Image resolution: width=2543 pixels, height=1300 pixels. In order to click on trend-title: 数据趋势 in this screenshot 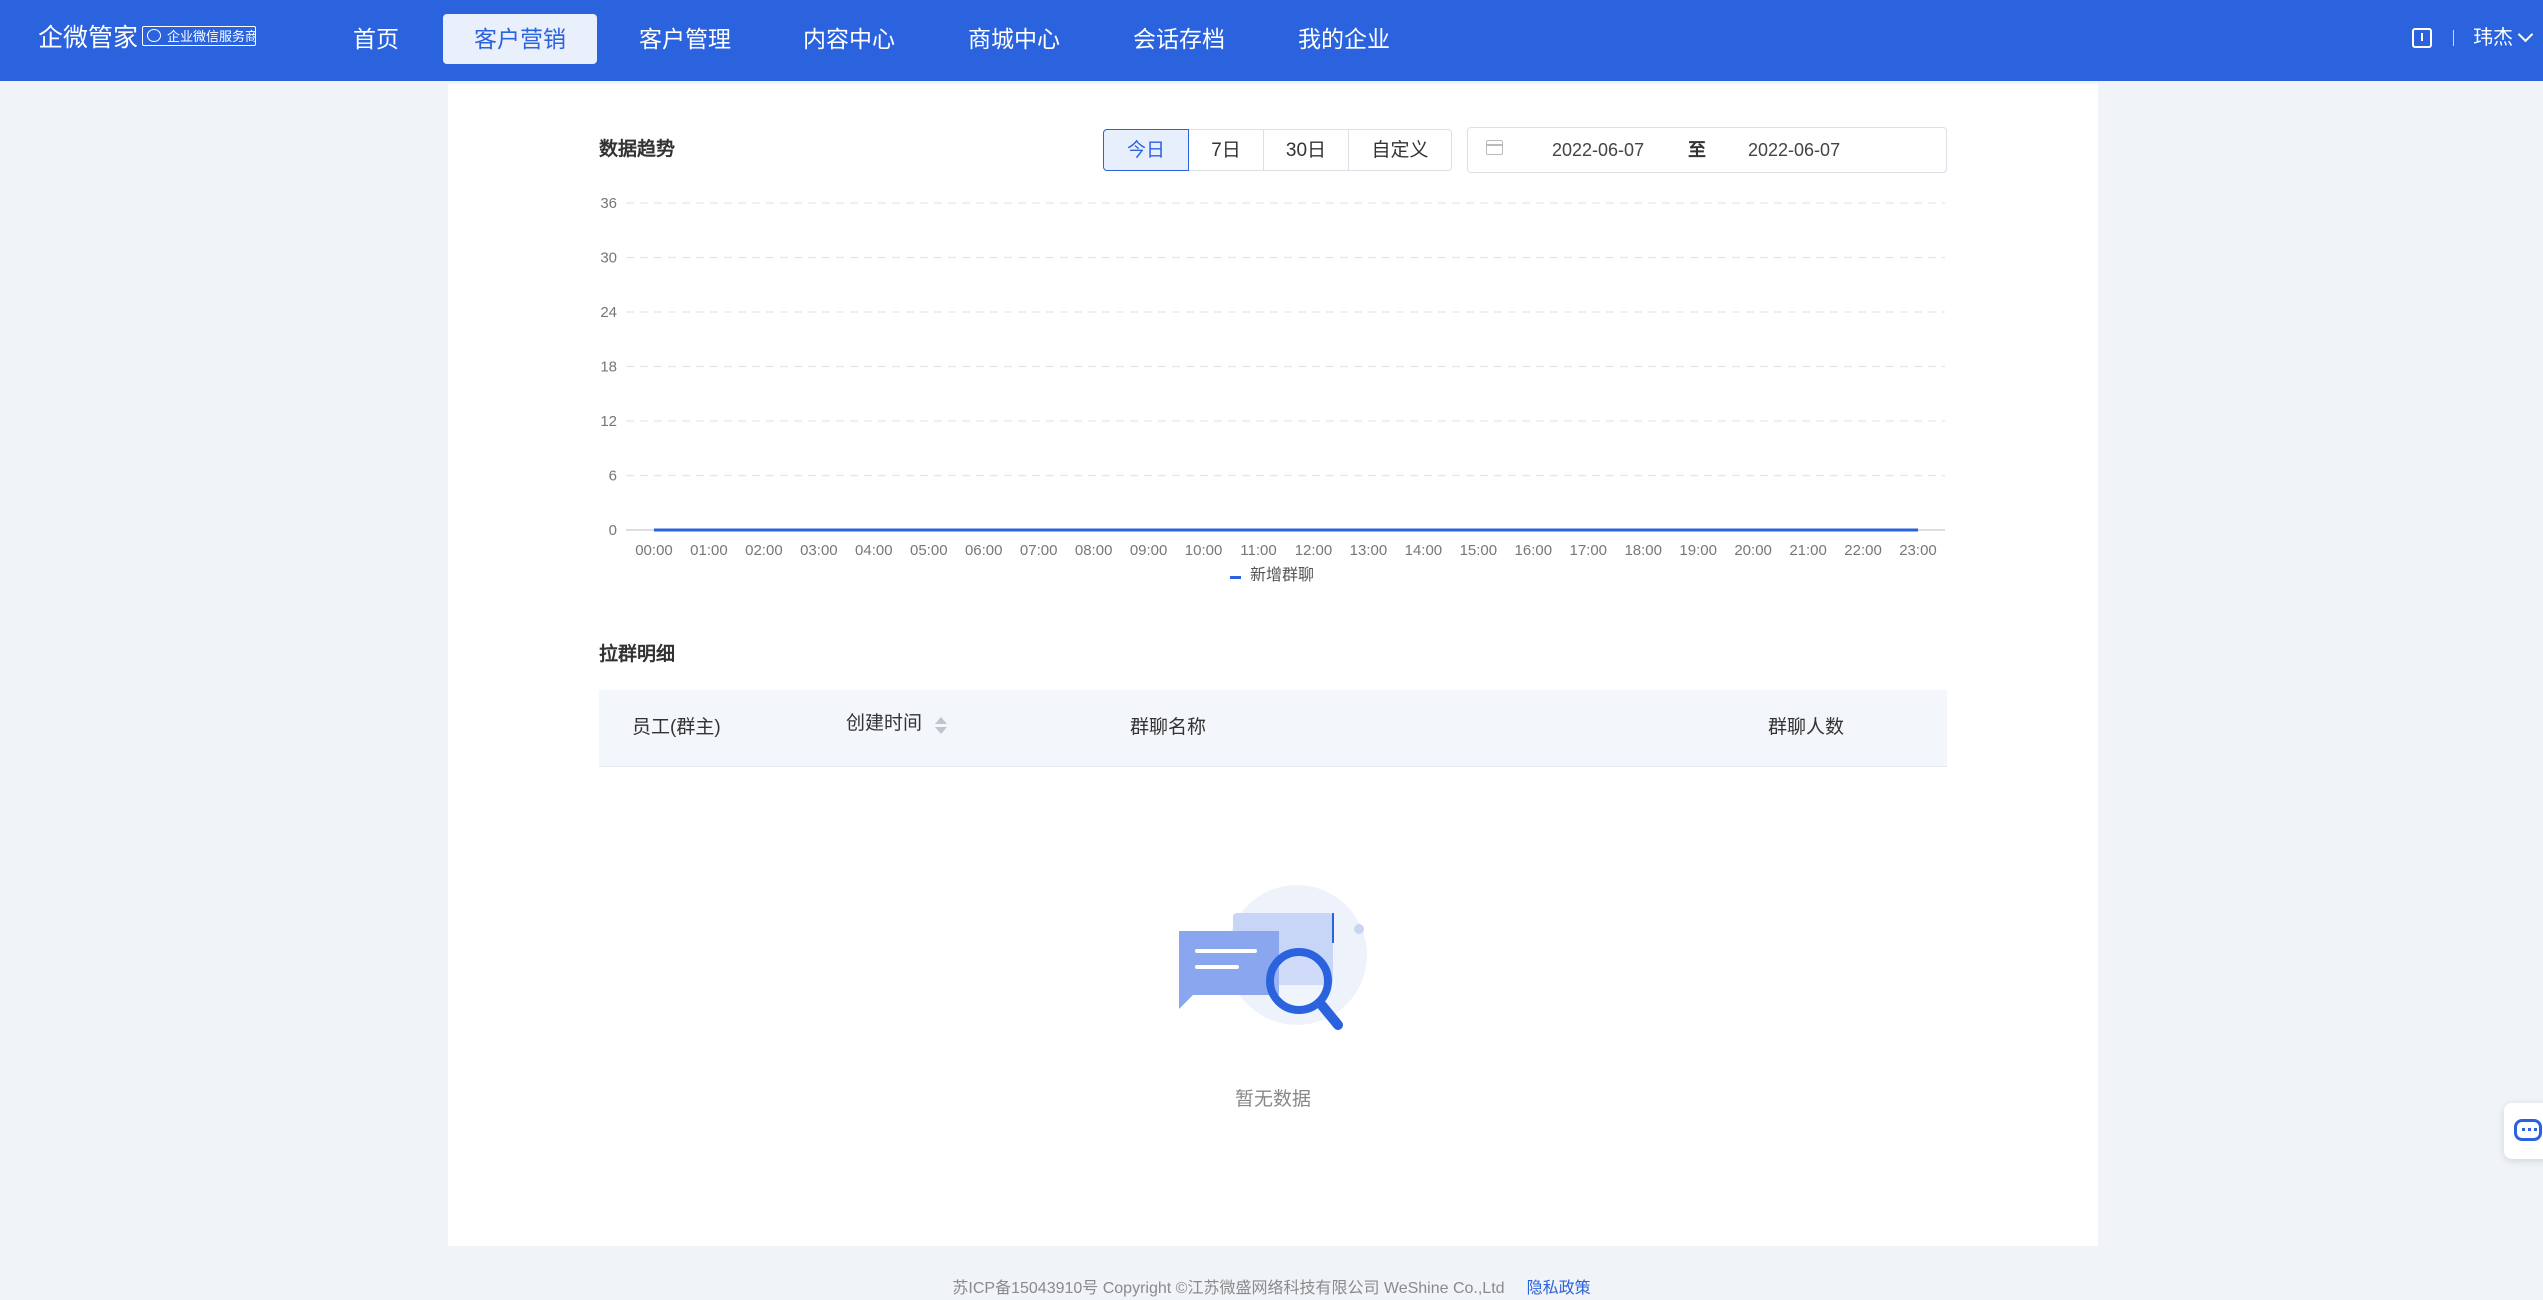, I will do `click(637, 150)`.